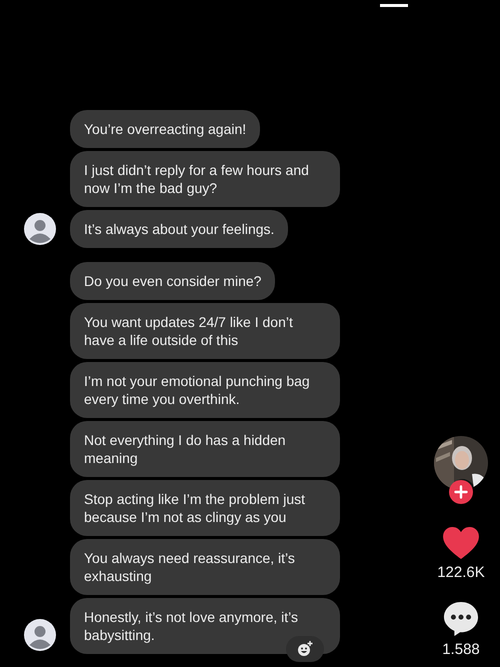 This screenshot has height=667, width=500. Describe the element at coordinates (205, 626) in the screenshot. I see `message-bubble: Honestly, it’s not love anymore, it’s babysitting.` at that location.